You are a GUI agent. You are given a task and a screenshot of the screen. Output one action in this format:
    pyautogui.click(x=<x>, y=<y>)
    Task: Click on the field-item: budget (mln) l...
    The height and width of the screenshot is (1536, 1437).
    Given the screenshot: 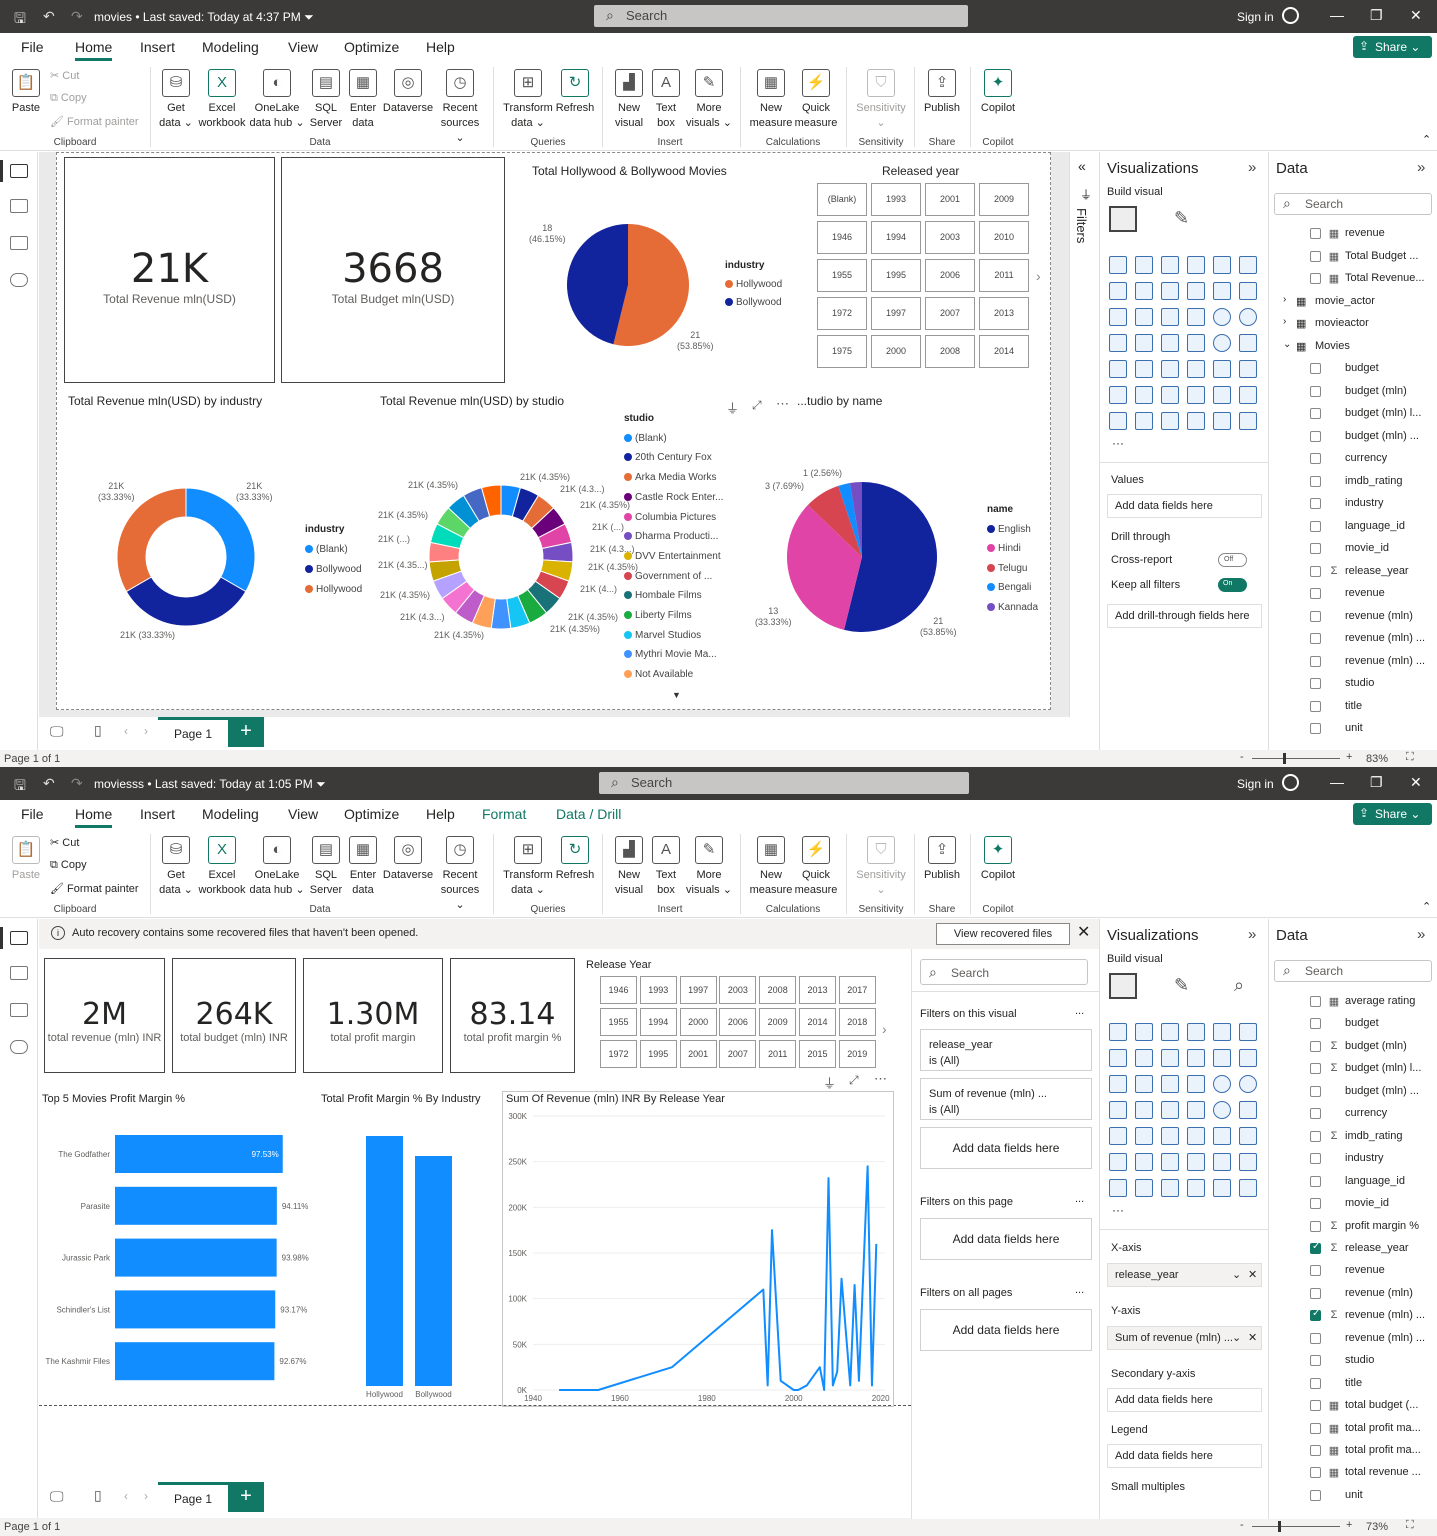 What is the action you would take?
    pyautogui.click(x=1353, y=414)
    